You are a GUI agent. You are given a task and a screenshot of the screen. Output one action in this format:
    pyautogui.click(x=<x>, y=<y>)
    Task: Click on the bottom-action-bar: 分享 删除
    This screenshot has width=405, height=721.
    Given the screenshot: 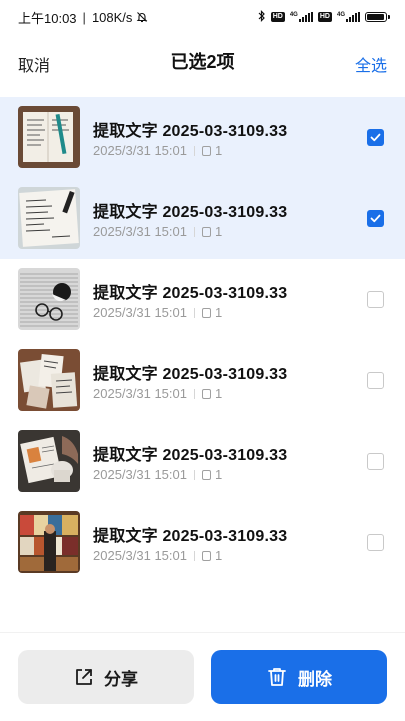 What is the action you would take?
    pyautogui.click(x=202, y=676)
    